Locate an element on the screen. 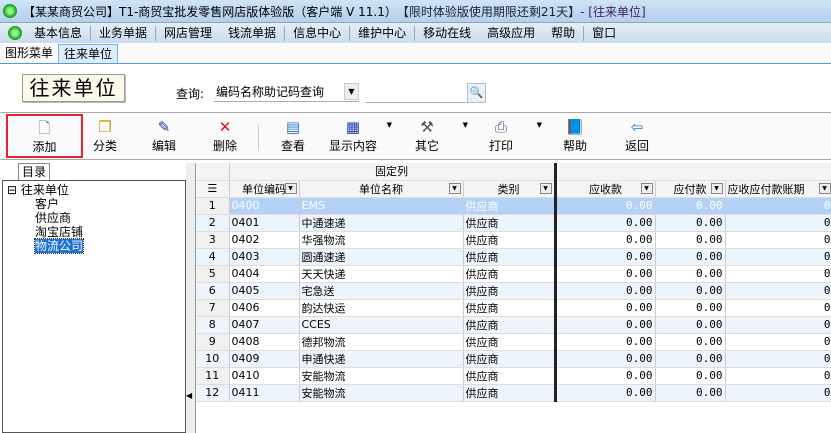  column-header-code: 单位编码 ▼ is located at coordinates (264, 189).